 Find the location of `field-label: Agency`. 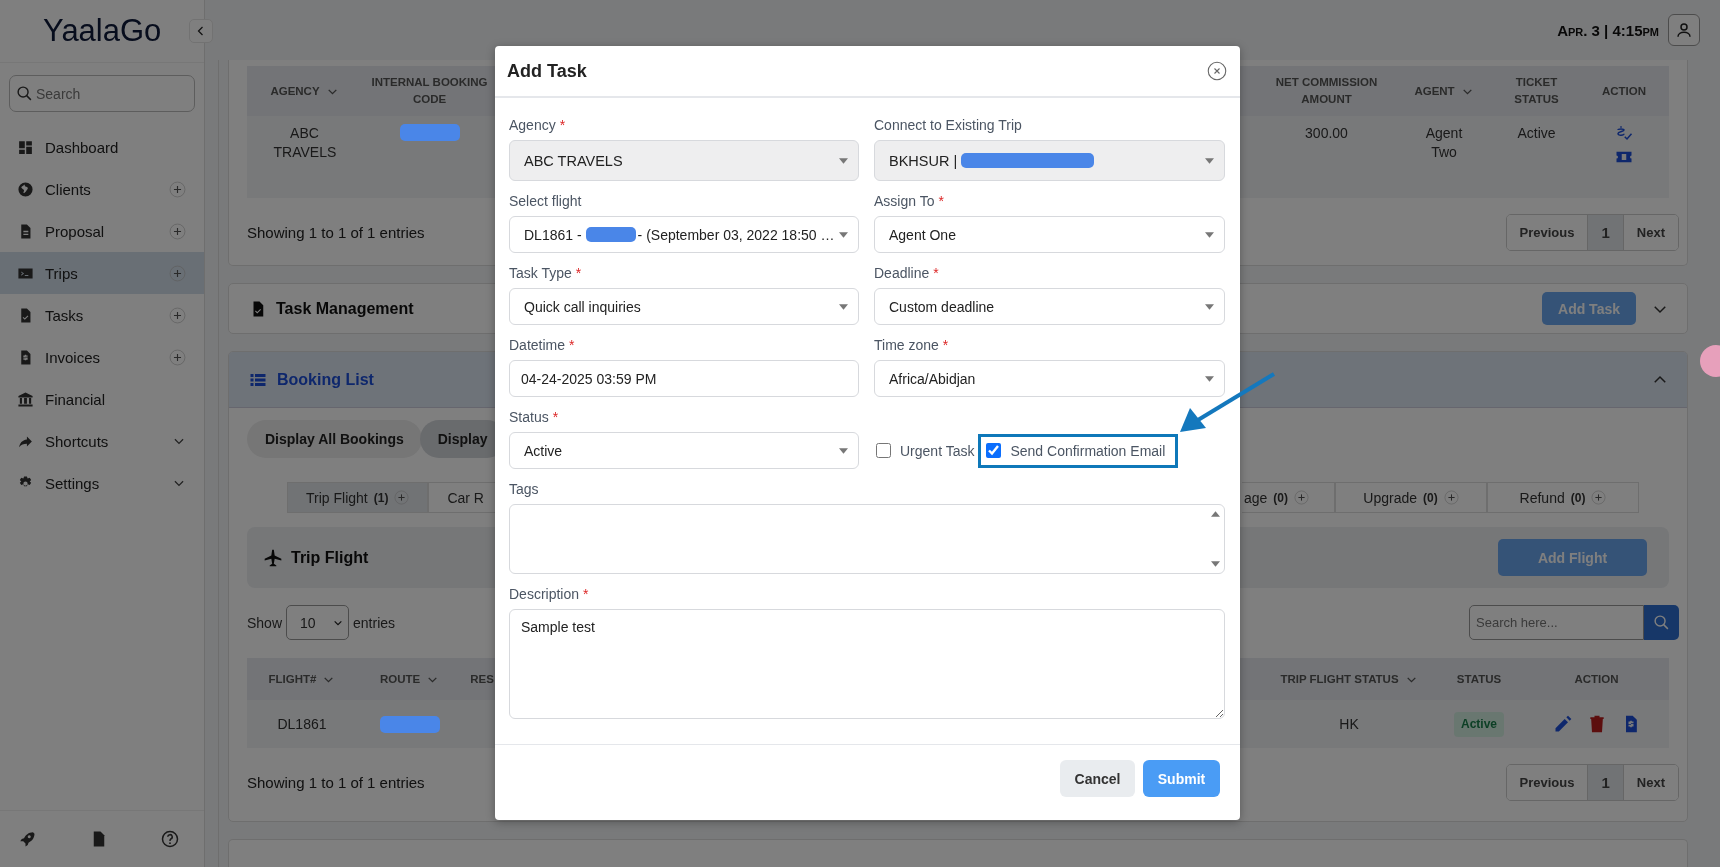

field-label: Agency is located at coordinates (532, 125).